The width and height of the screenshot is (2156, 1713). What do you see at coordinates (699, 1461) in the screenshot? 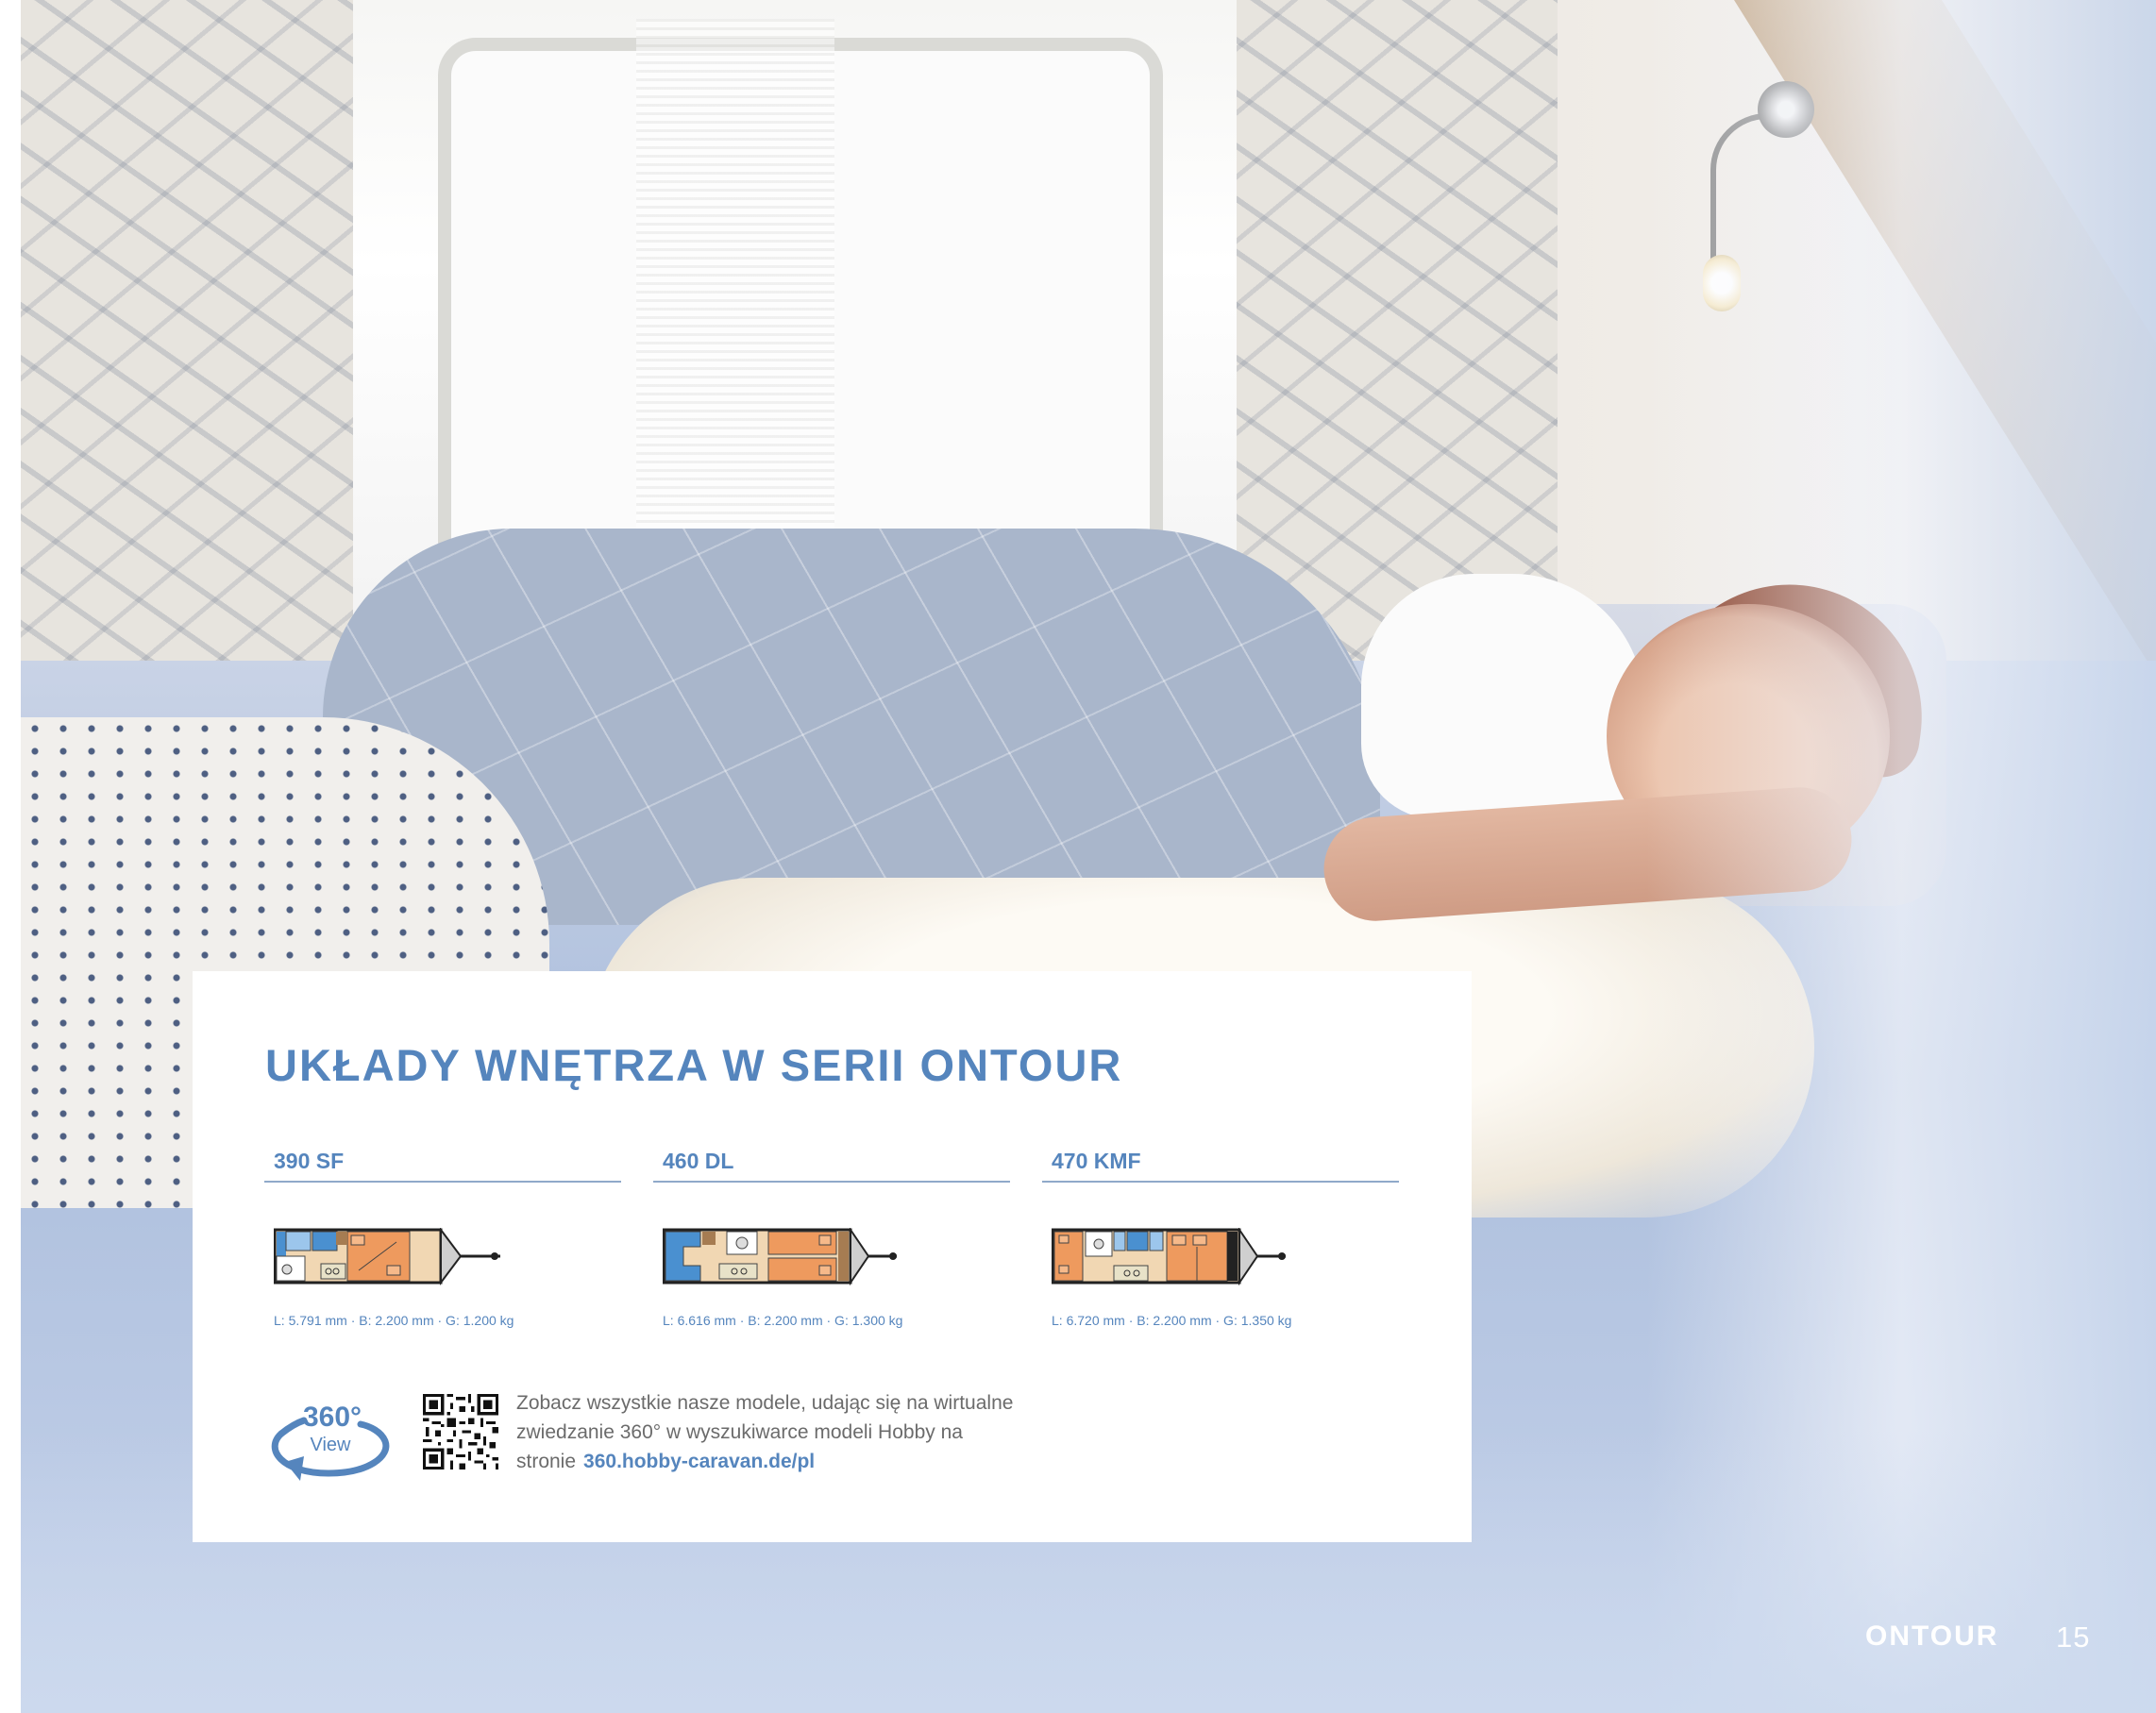
I see `promo-link: 360.hobby-caravan.de/pl` at bounding box center [699, 1461].